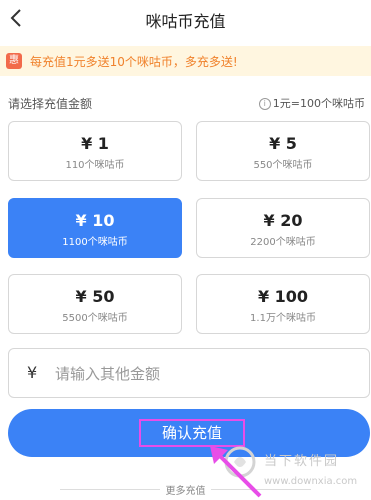 Image resolution: width=371 pixels, height=500 pixels. I want to click on exchange-rate-text: 1元=100个咪咕币, so click(318, 103).